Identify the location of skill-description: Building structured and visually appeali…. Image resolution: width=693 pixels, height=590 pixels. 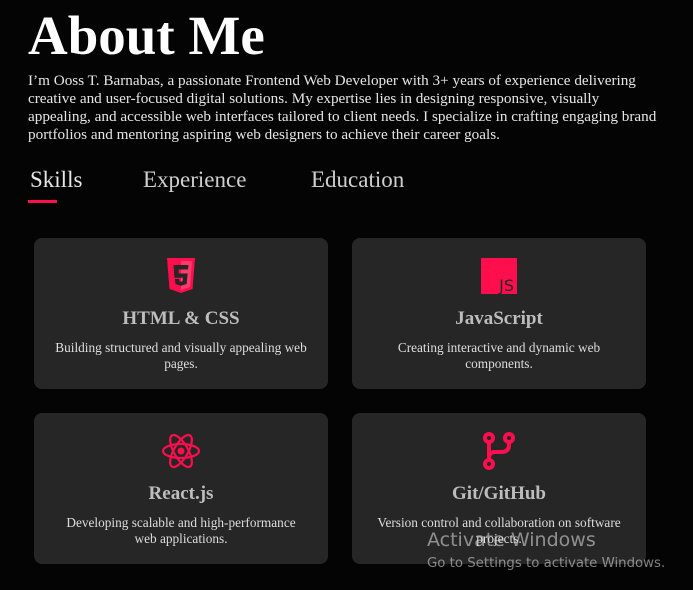
(181, 355).